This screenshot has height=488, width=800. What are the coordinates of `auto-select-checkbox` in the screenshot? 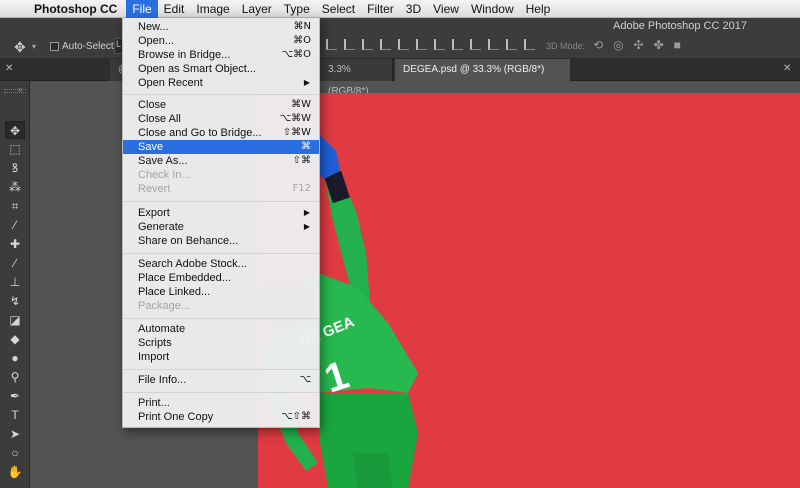 It's located at (54, 46).